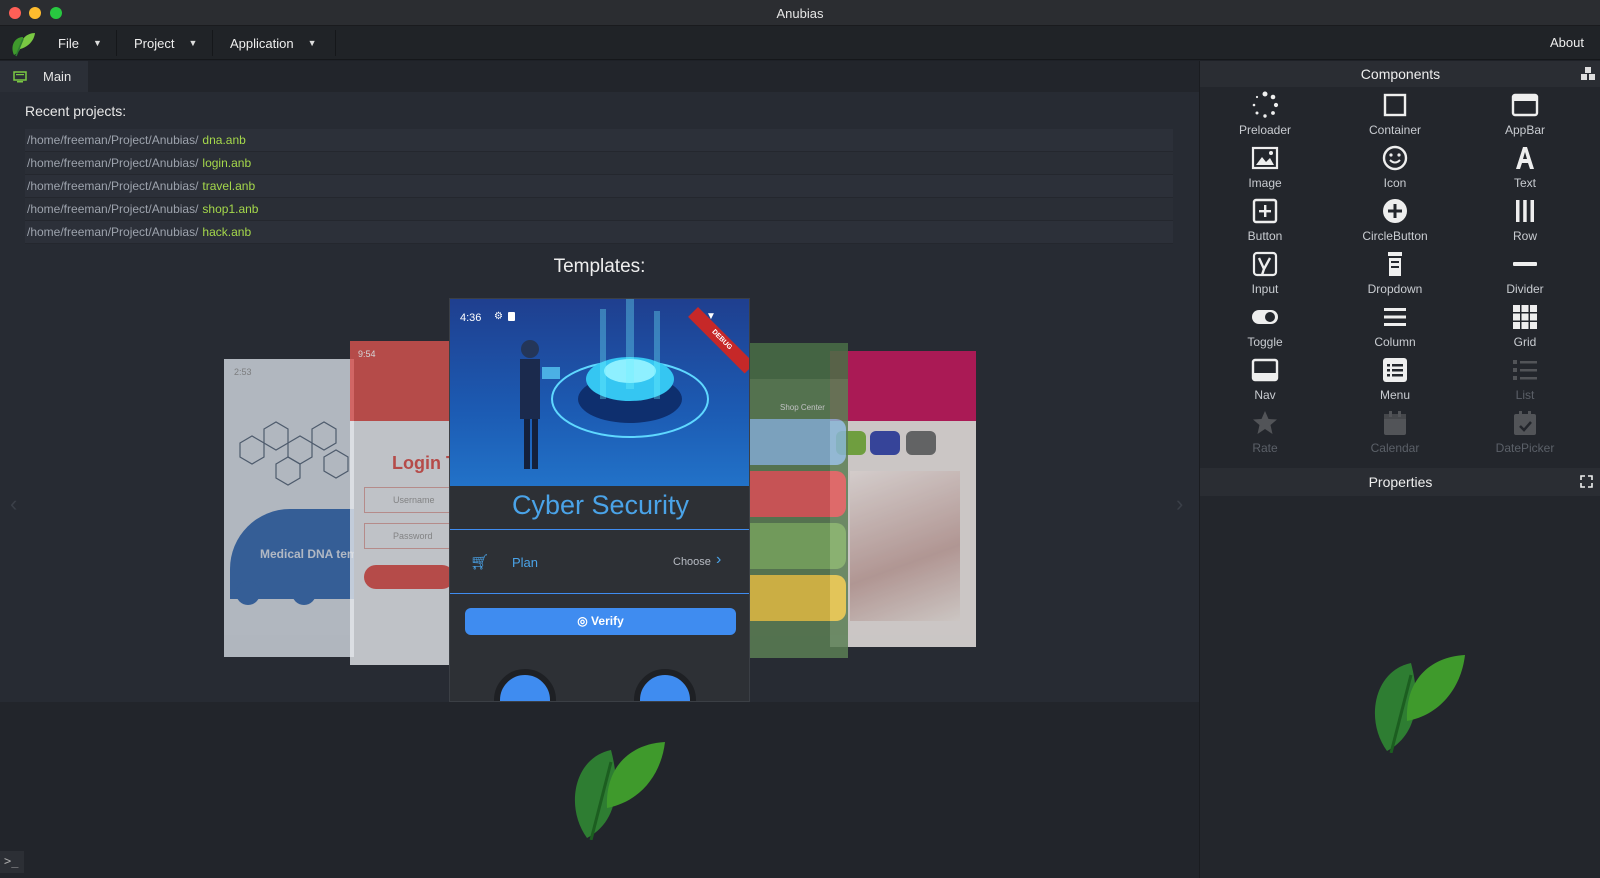 Image resolution: width=1600 pixels, height=878 pixels. I want to click on component-circlebutton: CircleButton, so click(1395, 221).